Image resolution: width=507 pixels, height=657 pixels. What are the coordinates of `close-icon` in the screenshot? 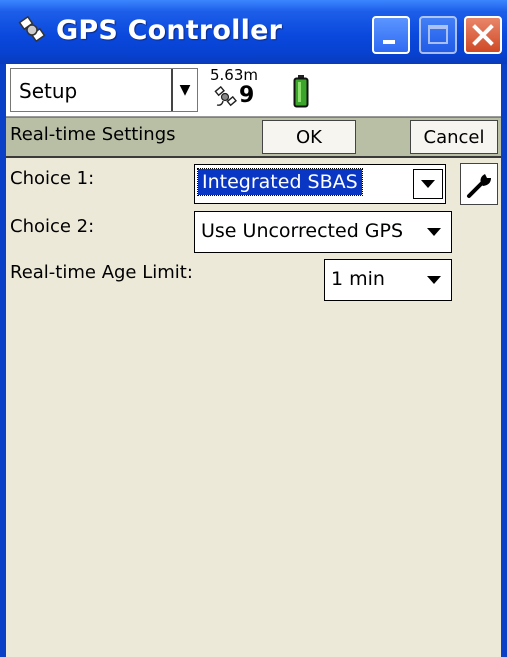 It's located at (483, 35).